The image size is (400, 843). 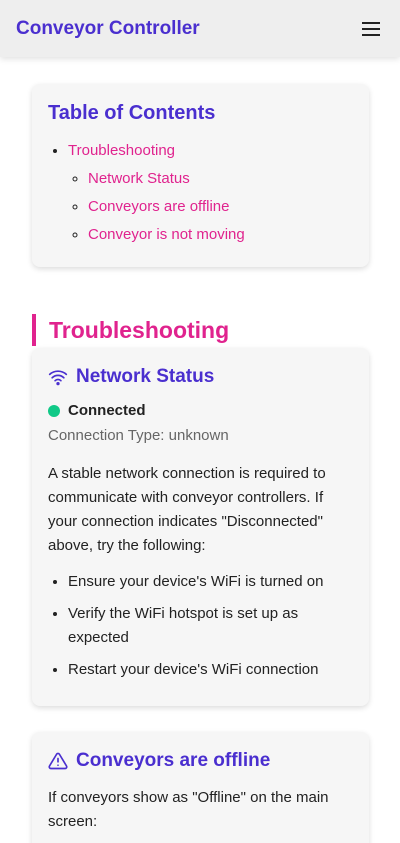 What do you see at coordinates (220, 179) in the screenshot?
I see `toc-item-network-status: Network Status` at bounding box center [220, 179].